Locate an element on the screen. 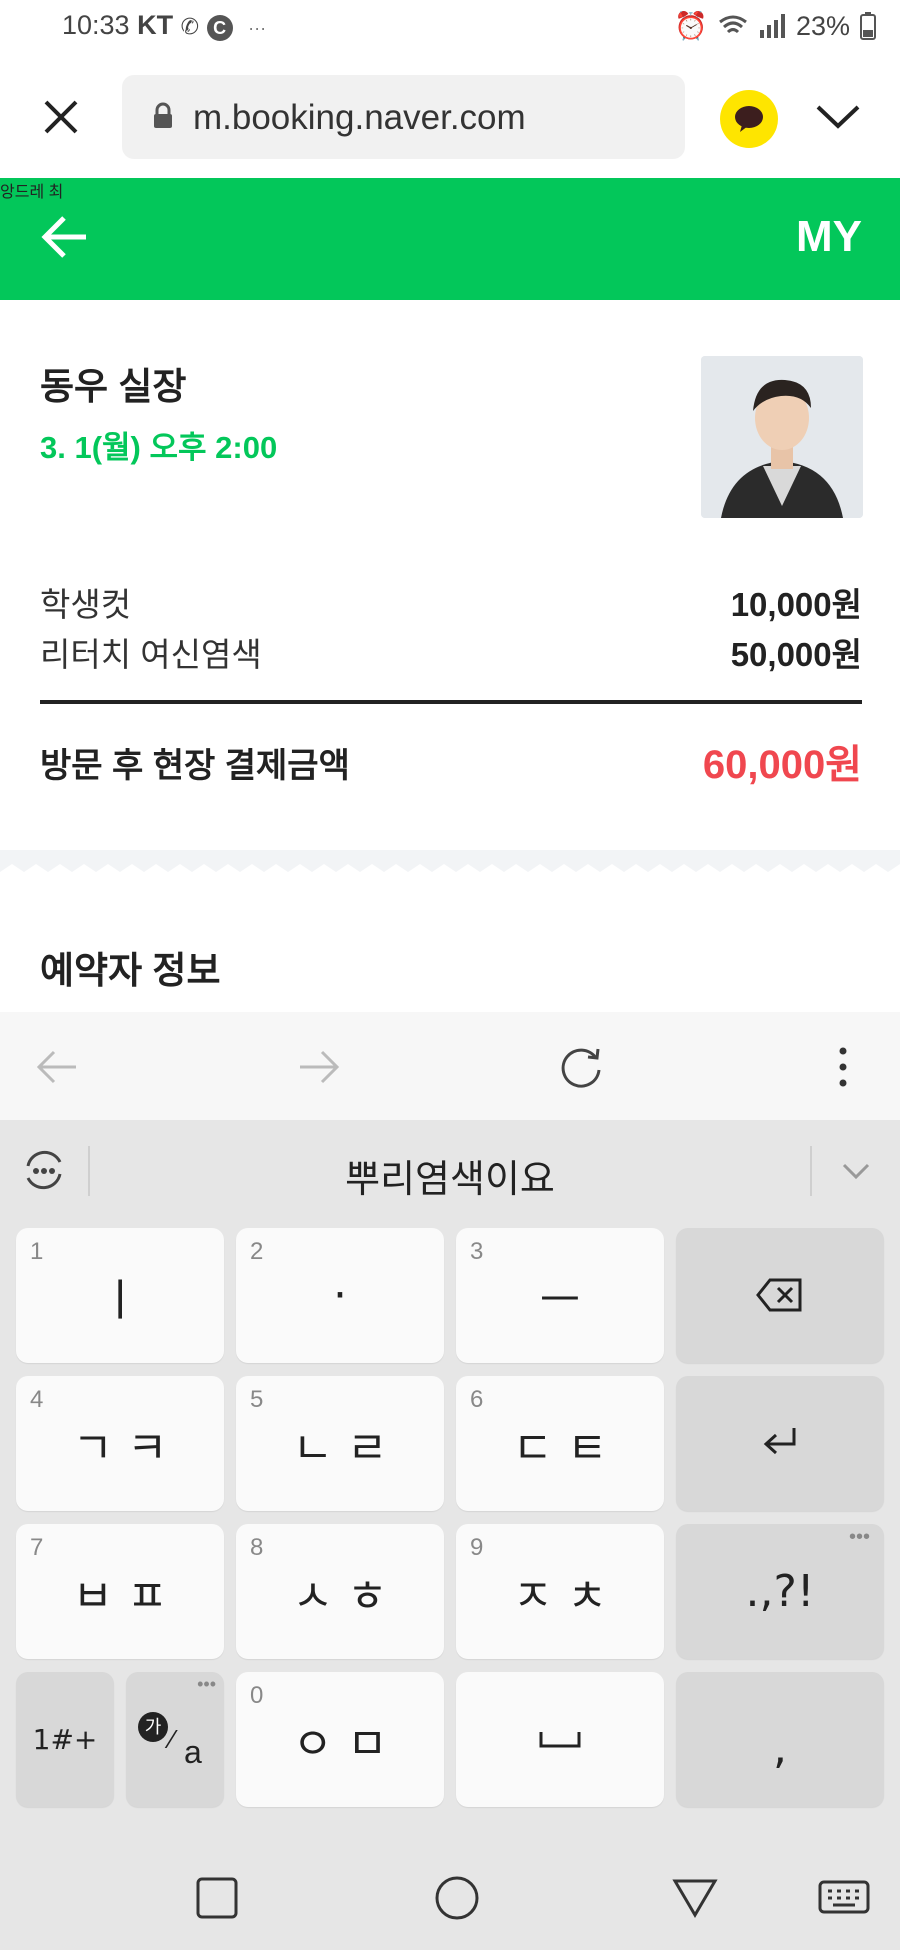 Image resolution: width=900 pixels, height=1950 pixels. status-right: ⏰ 23% is located at coordinates (775, 26).